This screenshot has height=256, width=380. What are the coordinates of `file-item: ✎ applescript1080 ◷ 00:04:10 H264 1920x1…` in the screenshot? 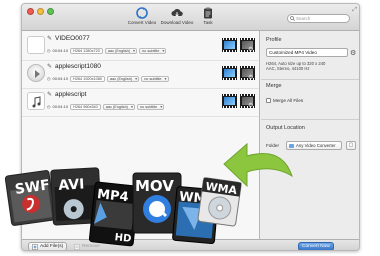 It's located at (140, 75).